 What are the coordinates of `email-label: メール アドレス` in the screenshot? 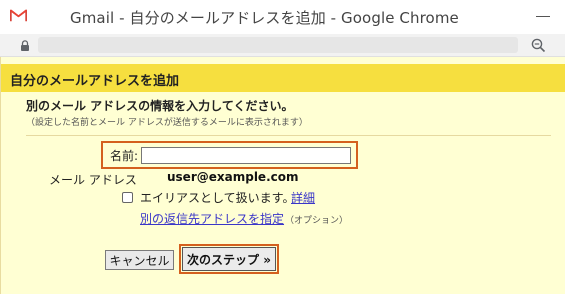 It's located at (93, 180).